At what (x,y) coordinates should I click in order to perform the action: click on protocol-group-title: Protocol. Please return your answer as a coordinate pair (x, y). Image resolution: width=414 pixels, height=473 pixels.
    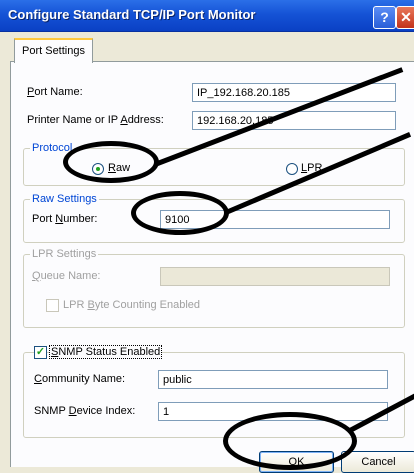
    Looking at the image, I should click on (52, 148).